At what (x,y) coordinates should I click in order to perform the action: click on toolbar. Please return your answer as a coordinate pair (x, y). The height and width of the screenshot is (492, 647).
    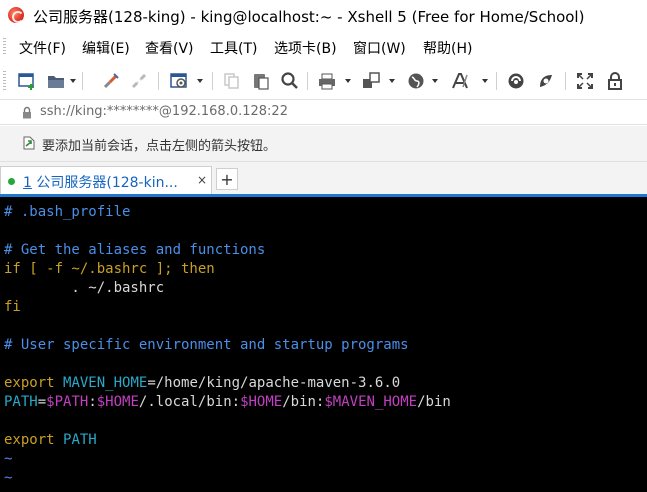
    Looking at the image, I should click on (323, 81).